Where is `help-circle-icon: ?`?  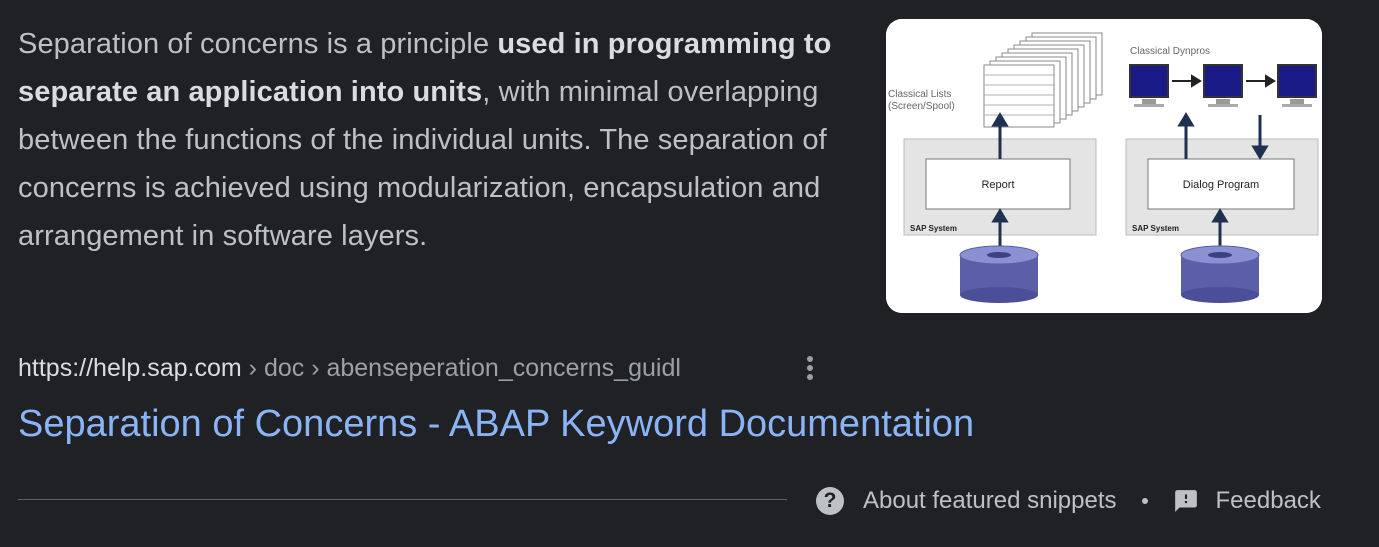
help-circle-icon: ? is located at coordinates (830, 501).